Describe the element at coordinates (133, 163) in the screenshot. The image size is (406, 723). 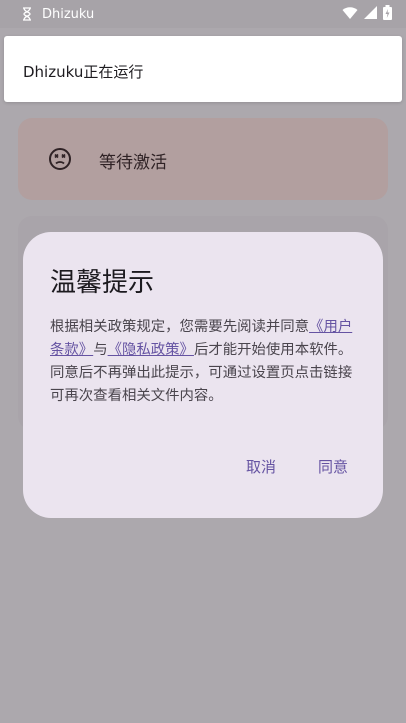
I see `activation-status-text: 等待激活` at that location.